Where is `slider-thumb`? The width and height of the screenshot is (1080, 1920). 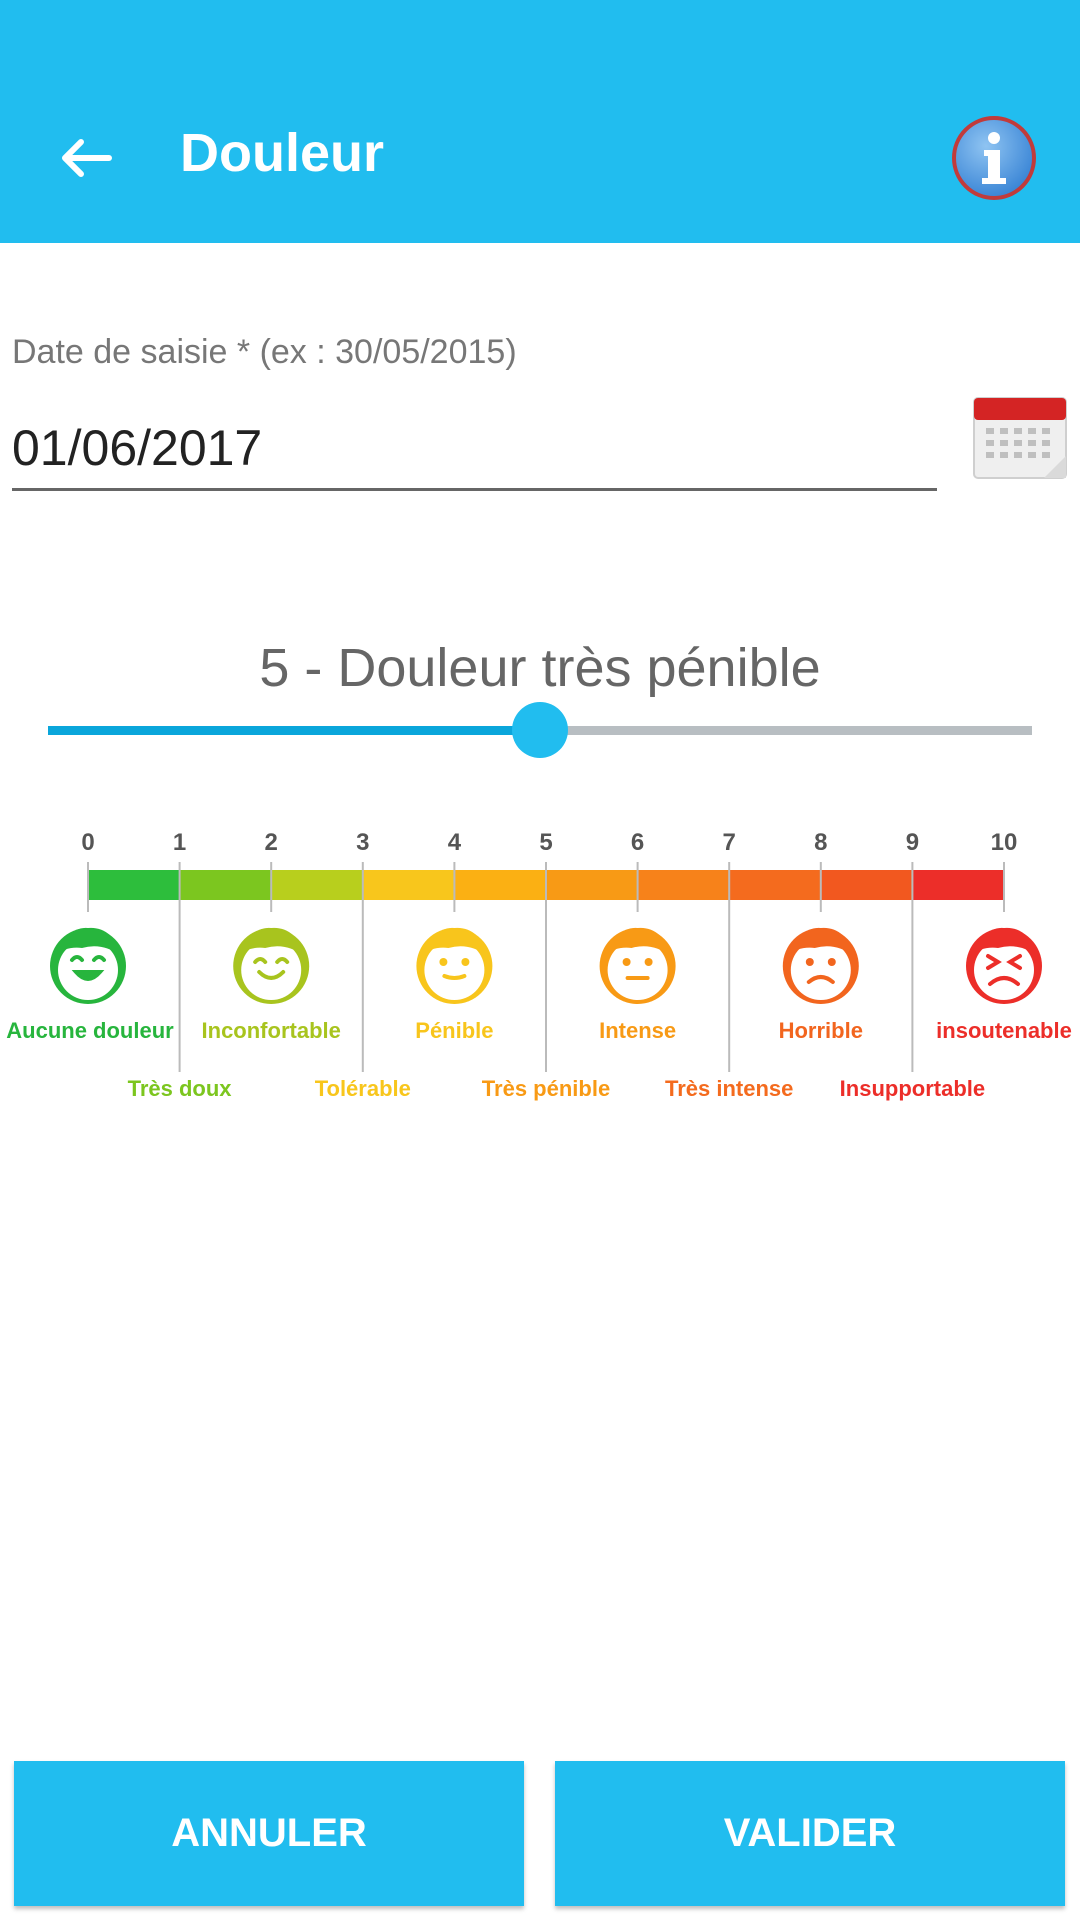 slider-thumb is located at coordinates (540, 730).